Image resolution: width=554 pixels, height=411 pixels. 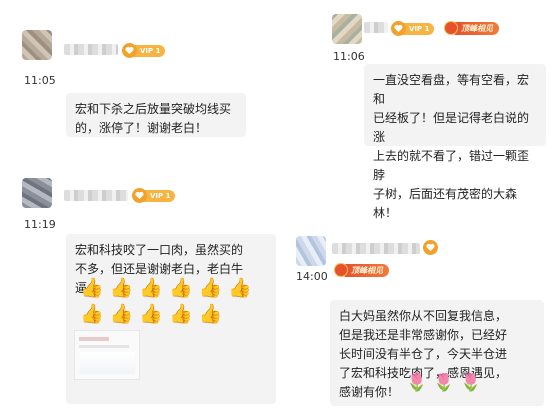 I want to click on message-time: 11:05, so click(x=40, y=80).